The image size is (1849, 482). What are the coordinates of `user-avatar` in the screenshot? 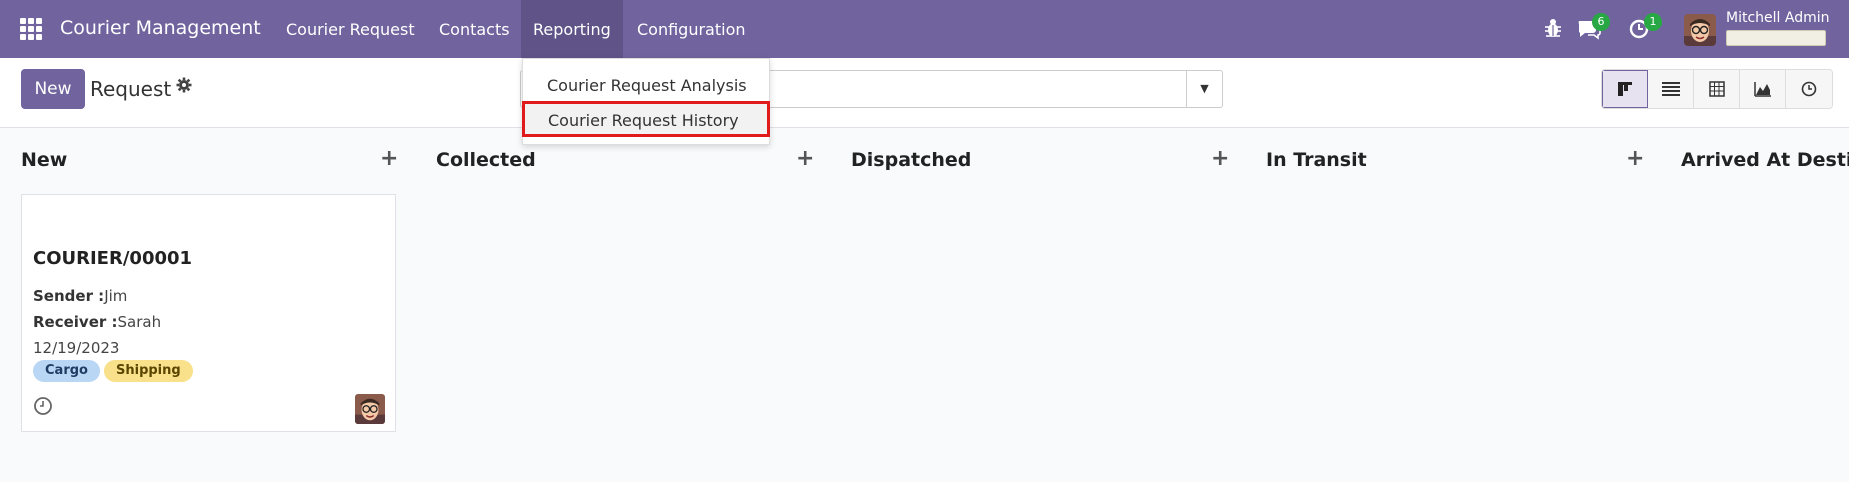 It's located at (1700, 30).